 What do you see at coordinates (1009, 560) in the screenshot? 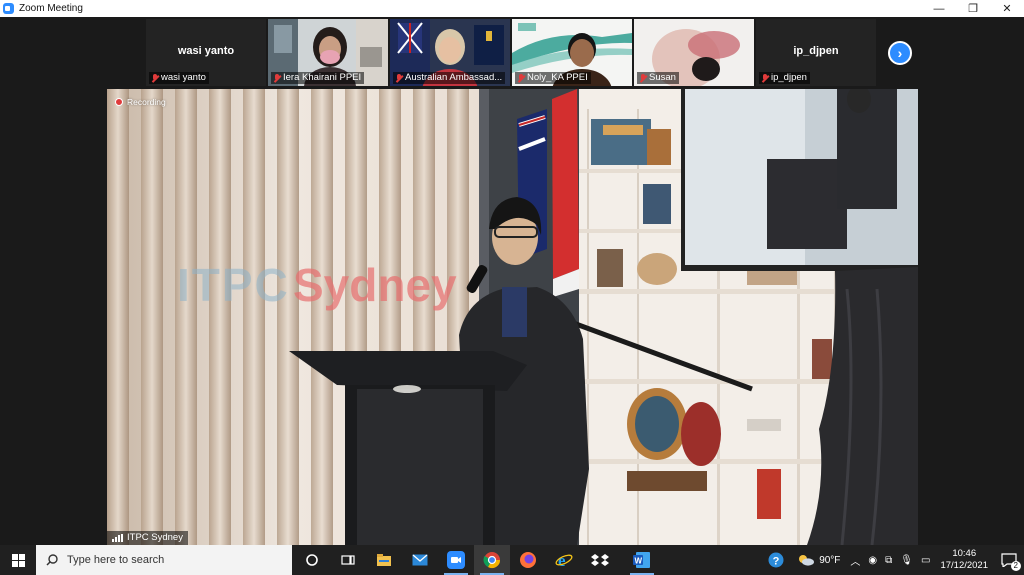
I see `notification-center-button: 2` at bounding box center [1009, 560].